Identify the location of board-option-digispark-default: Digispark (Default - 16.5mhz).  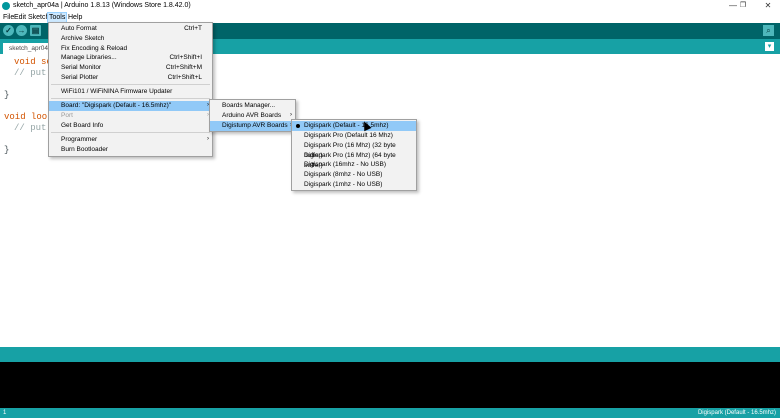
(354, 126).